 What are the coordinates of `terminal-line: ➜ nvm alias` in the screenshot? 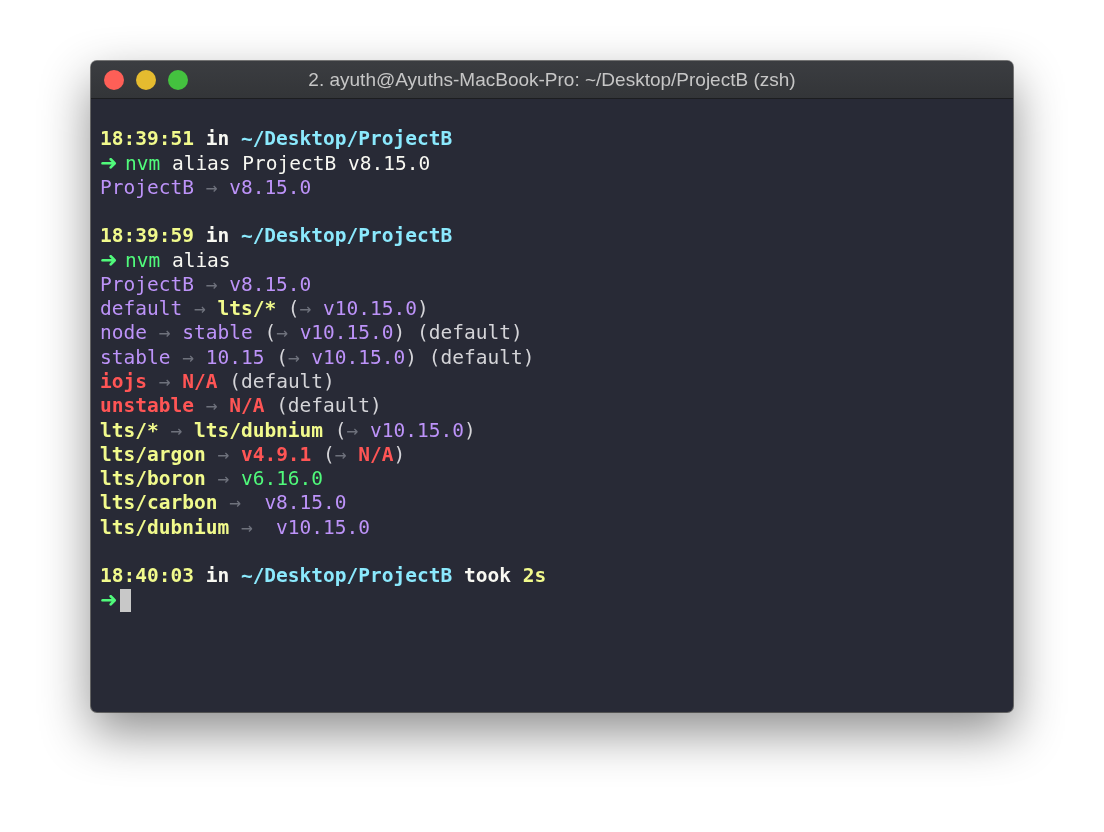 It's located at (165, 261).